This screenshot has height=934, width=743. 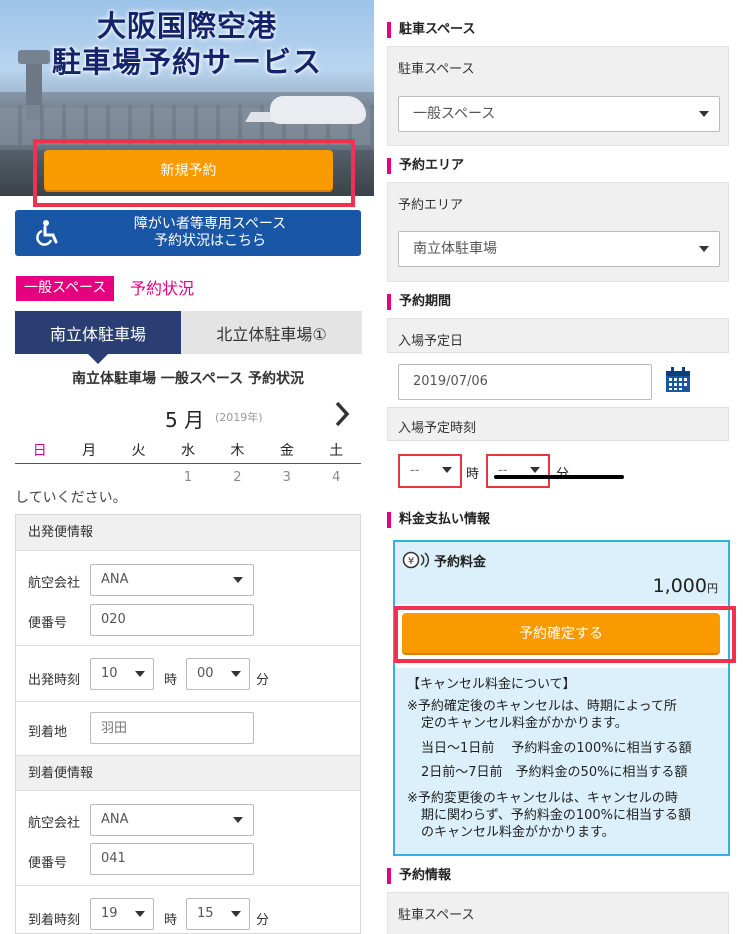 I want to click on weekday-thu: 木, so click(x=237, y=451).